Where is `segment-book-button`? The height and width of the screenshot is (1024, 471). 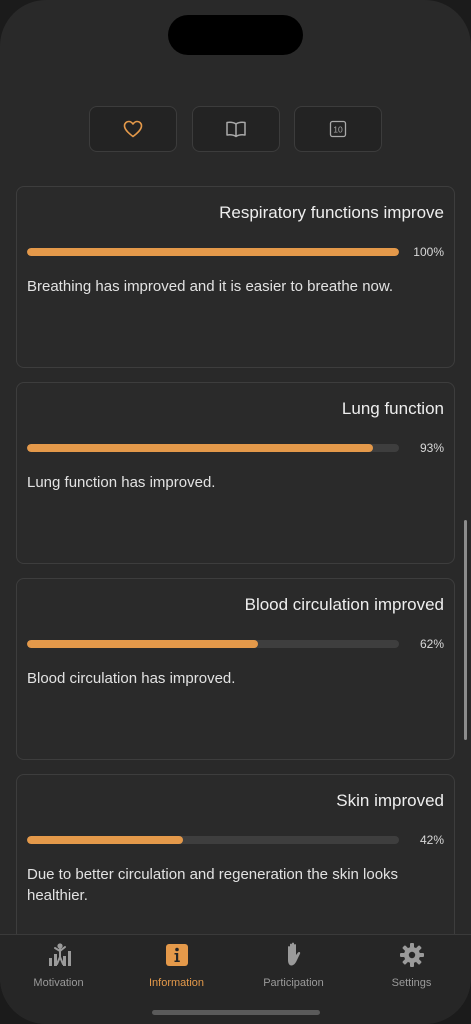 segment-book-button is located at coordinates (236, 129).